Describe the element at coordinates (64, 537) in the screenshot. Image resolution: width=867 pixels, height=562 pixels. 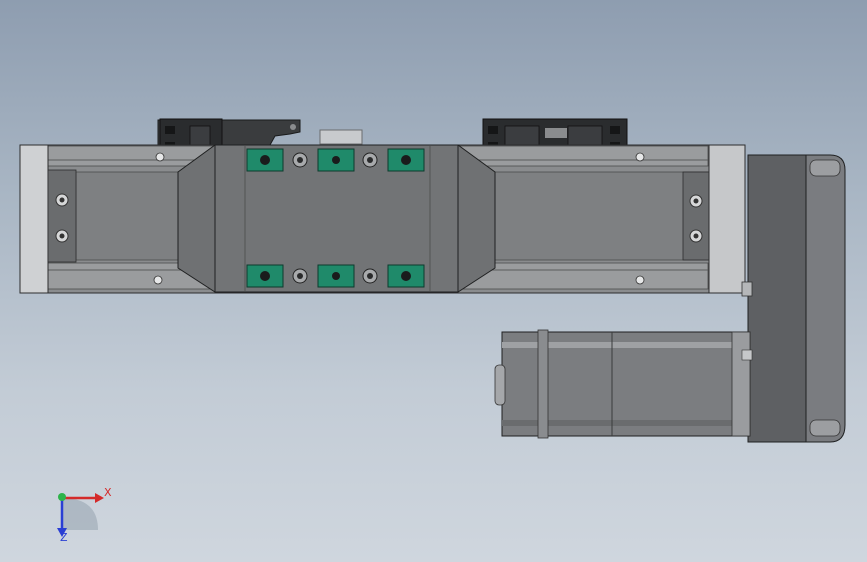
I see `z-axis-label: Z` at that location.